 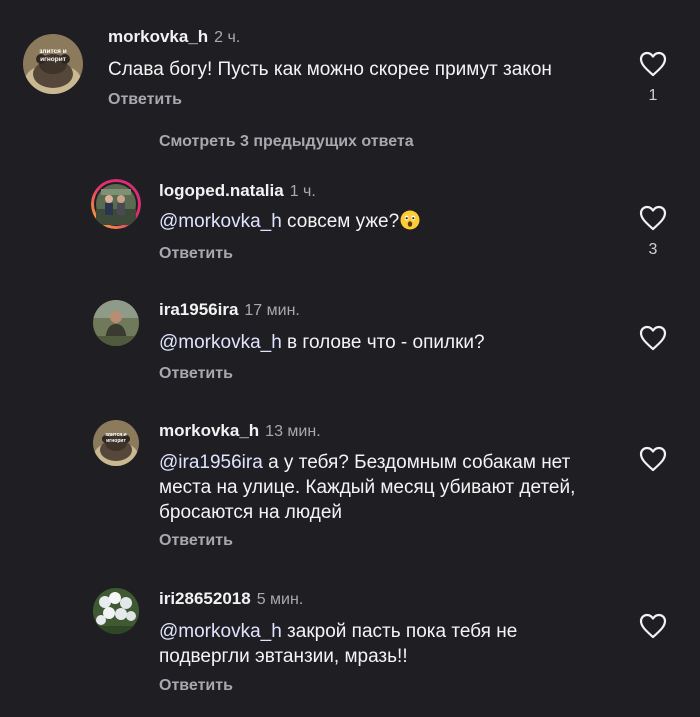 I want to click on username: logoped.natalia, so click(x=221, y=190).